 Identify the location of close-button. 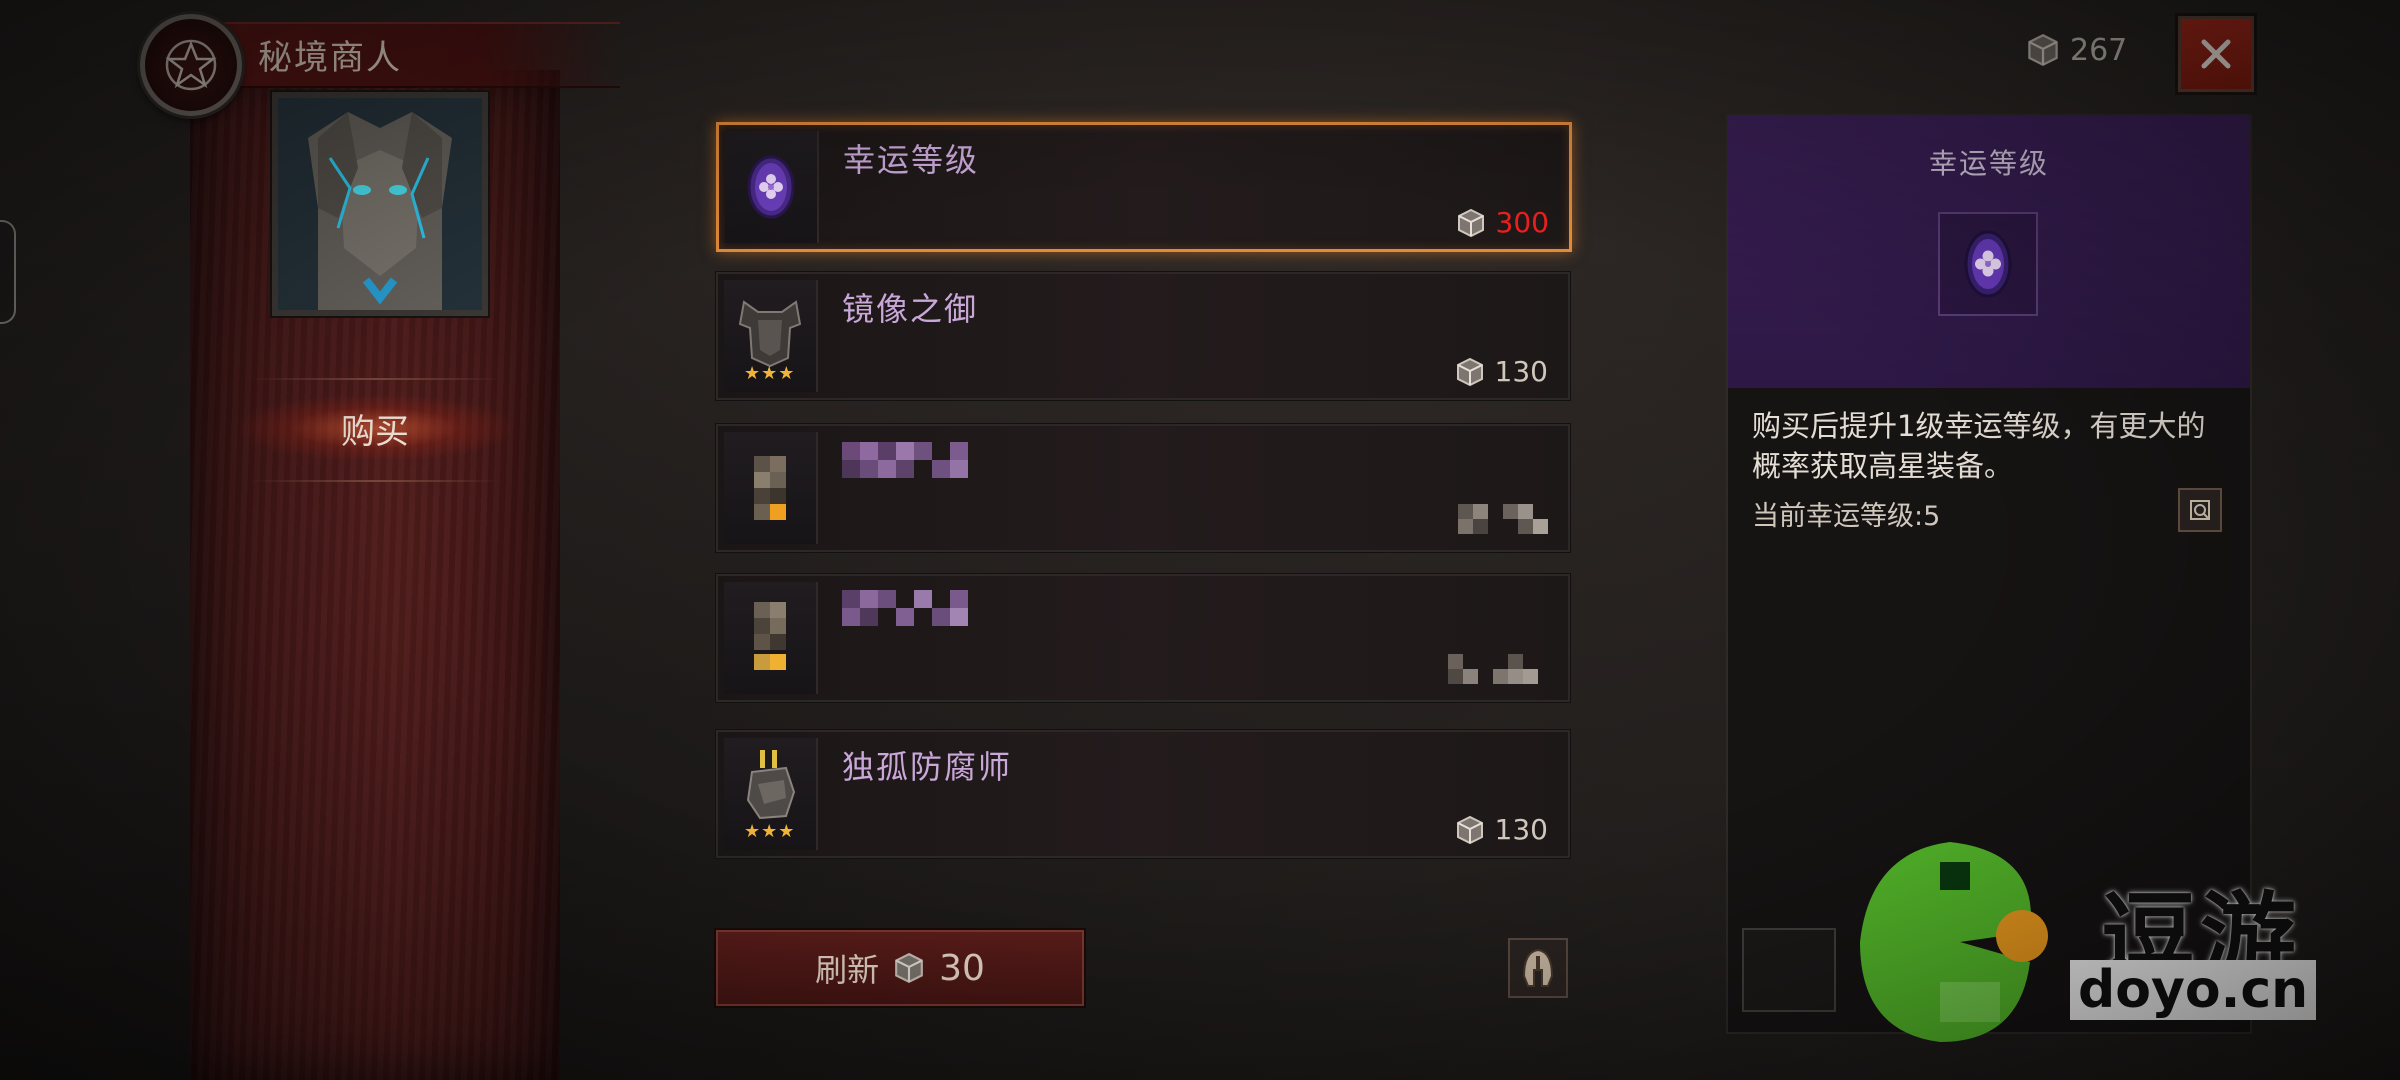
(2216, 54).